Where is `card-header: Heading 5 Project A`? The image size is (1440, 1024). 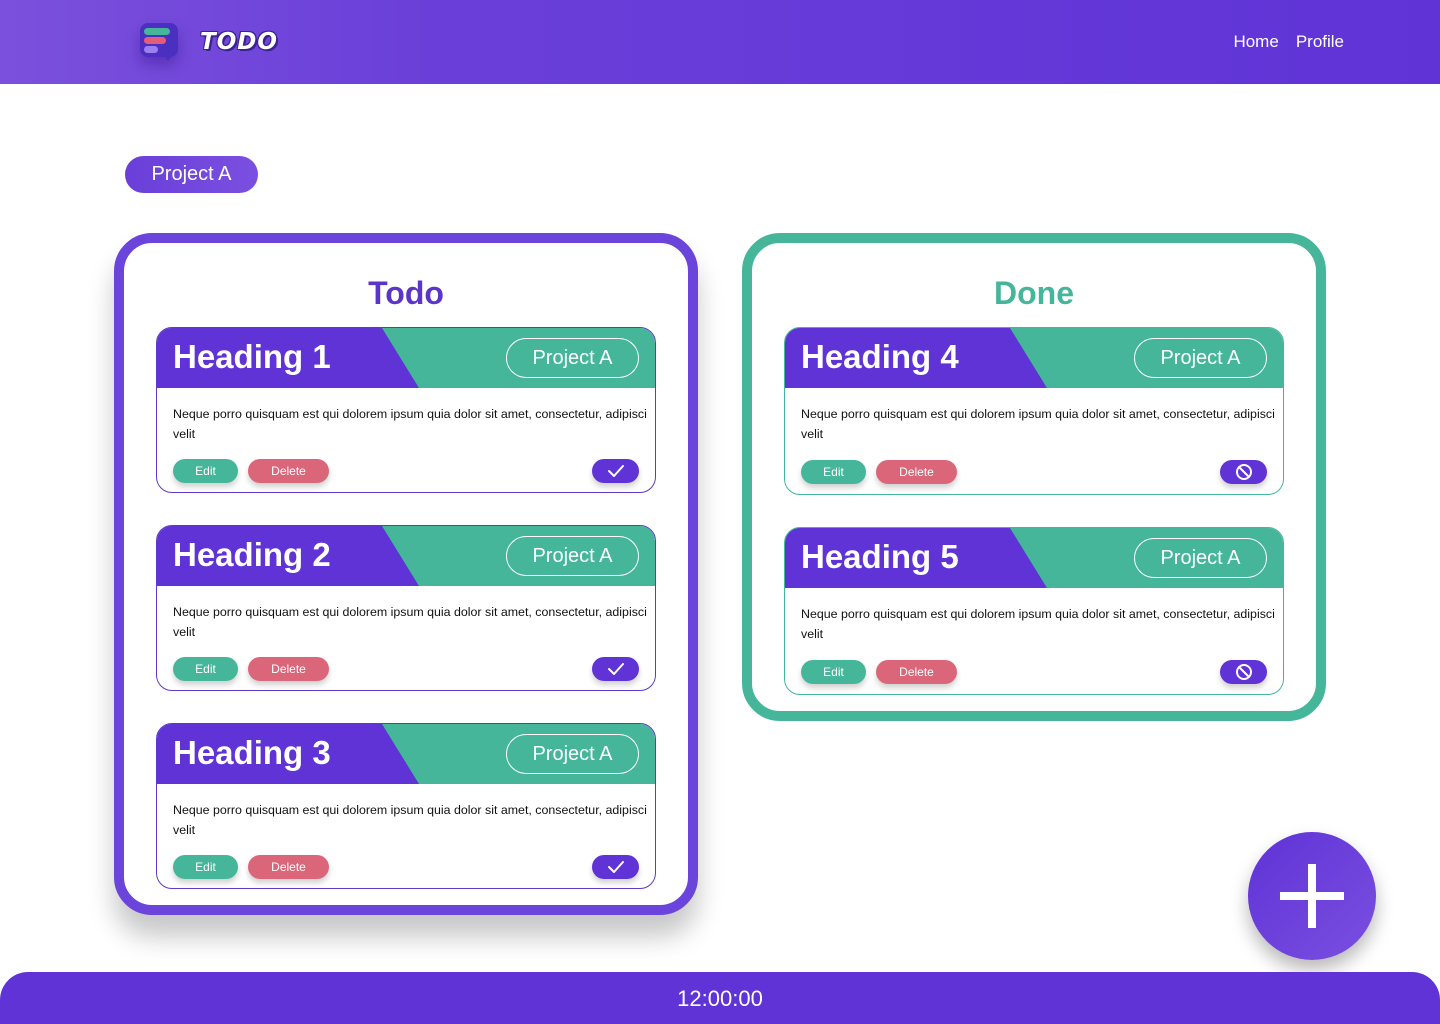 card-header: Heading 5 Project A is located at coordinates (1034, 558).